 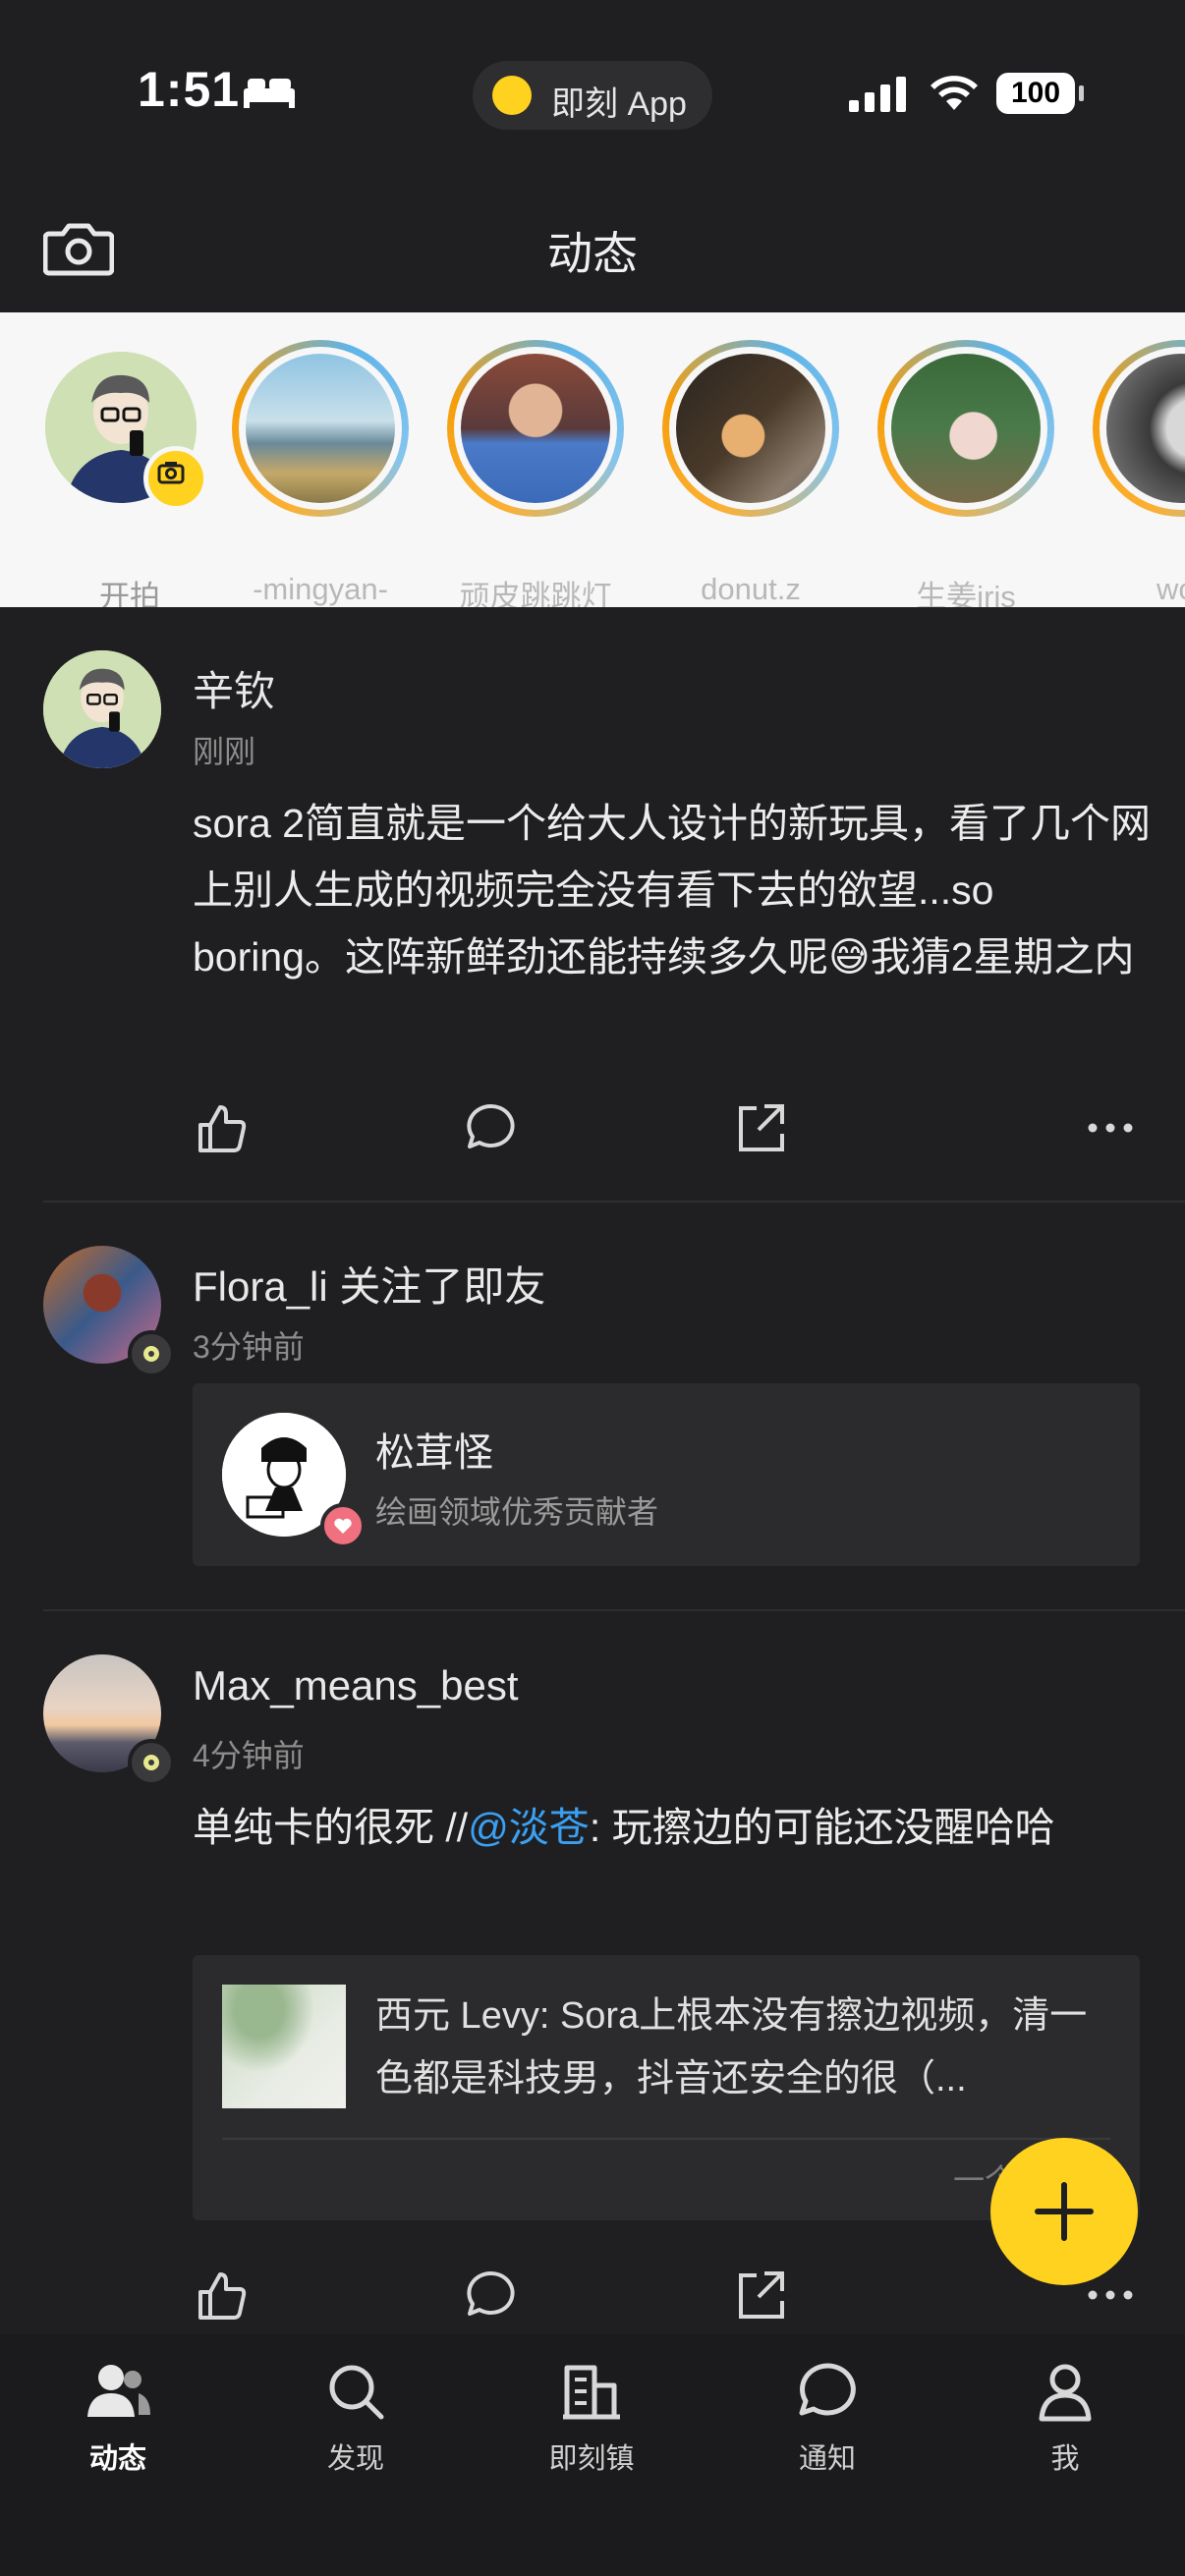 What do you see at coordinates (529, 1827) in the screenshot?
I see `mention-link: @淡苍` at bounding box center [529, 1827].